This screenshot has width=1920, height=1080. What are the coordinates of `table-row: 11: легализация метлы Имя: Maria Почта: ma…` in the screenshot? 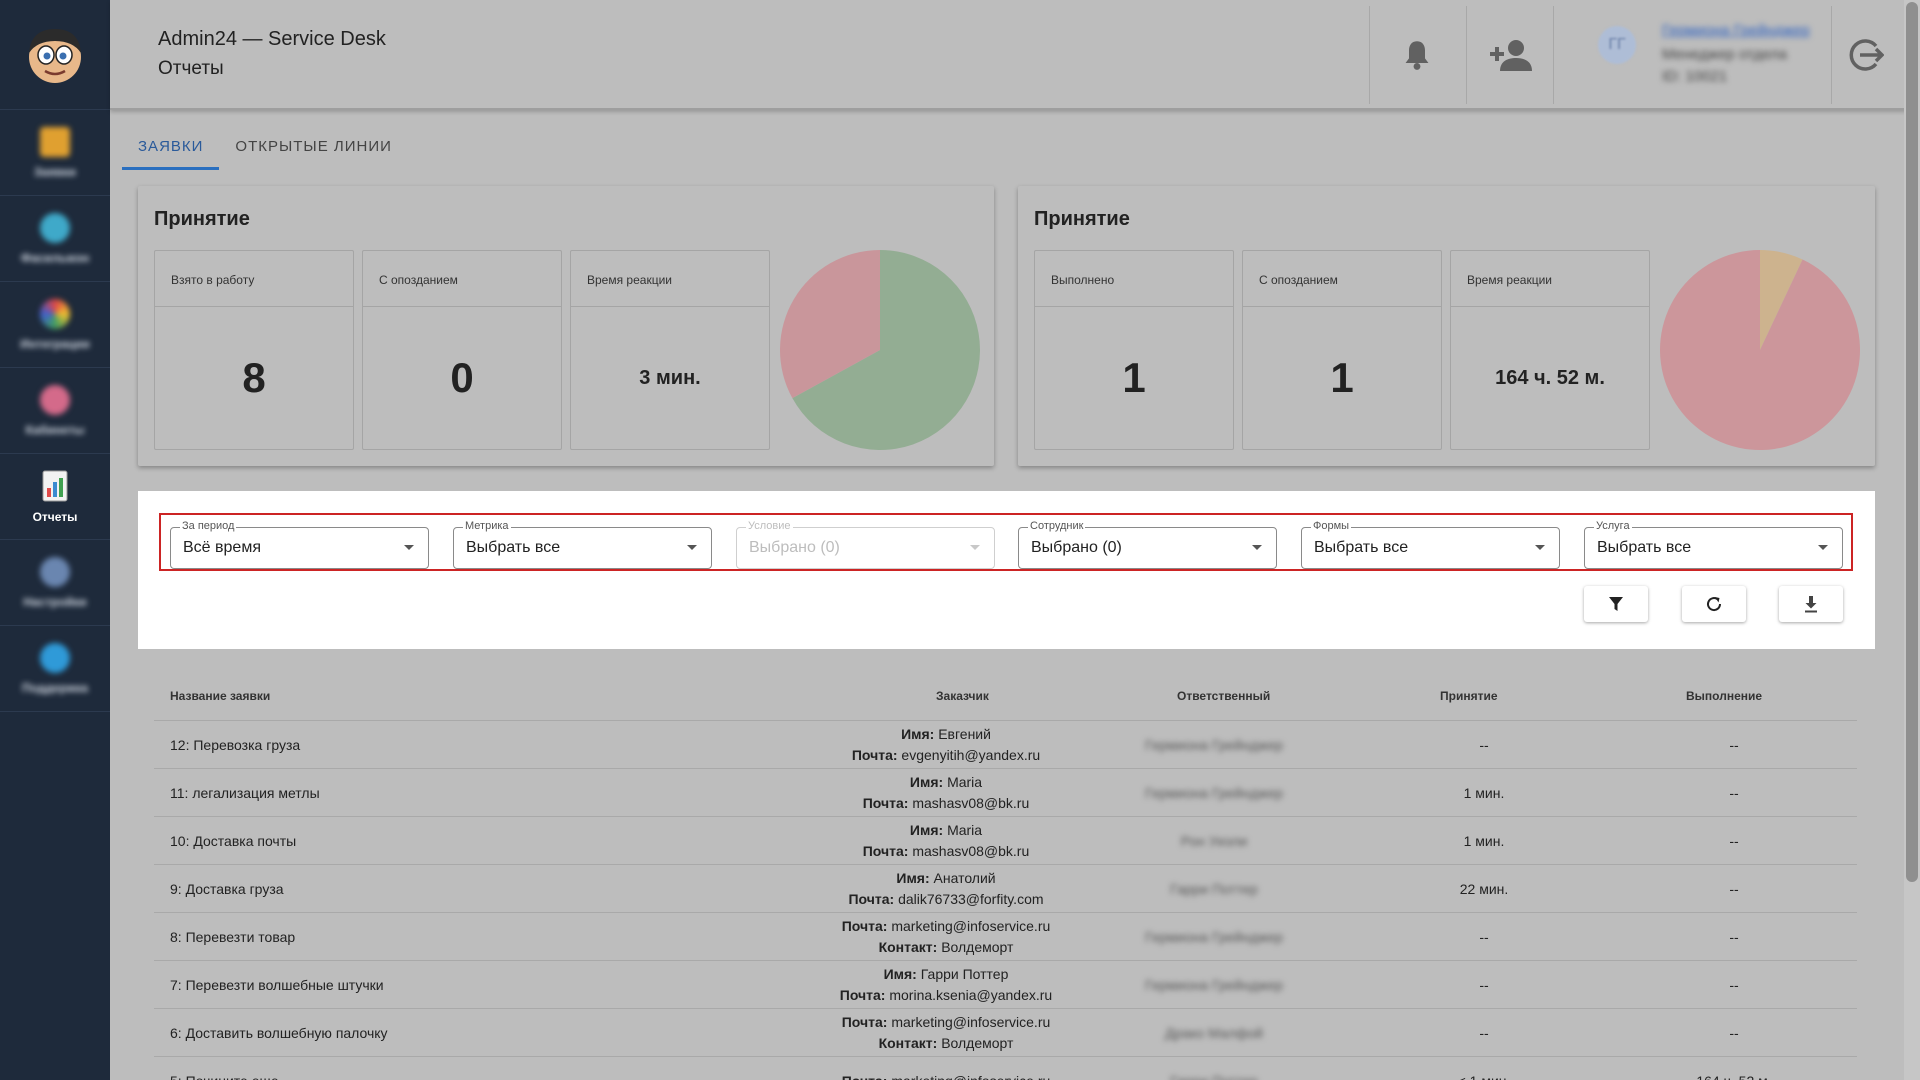 It's located at (1005, 792).